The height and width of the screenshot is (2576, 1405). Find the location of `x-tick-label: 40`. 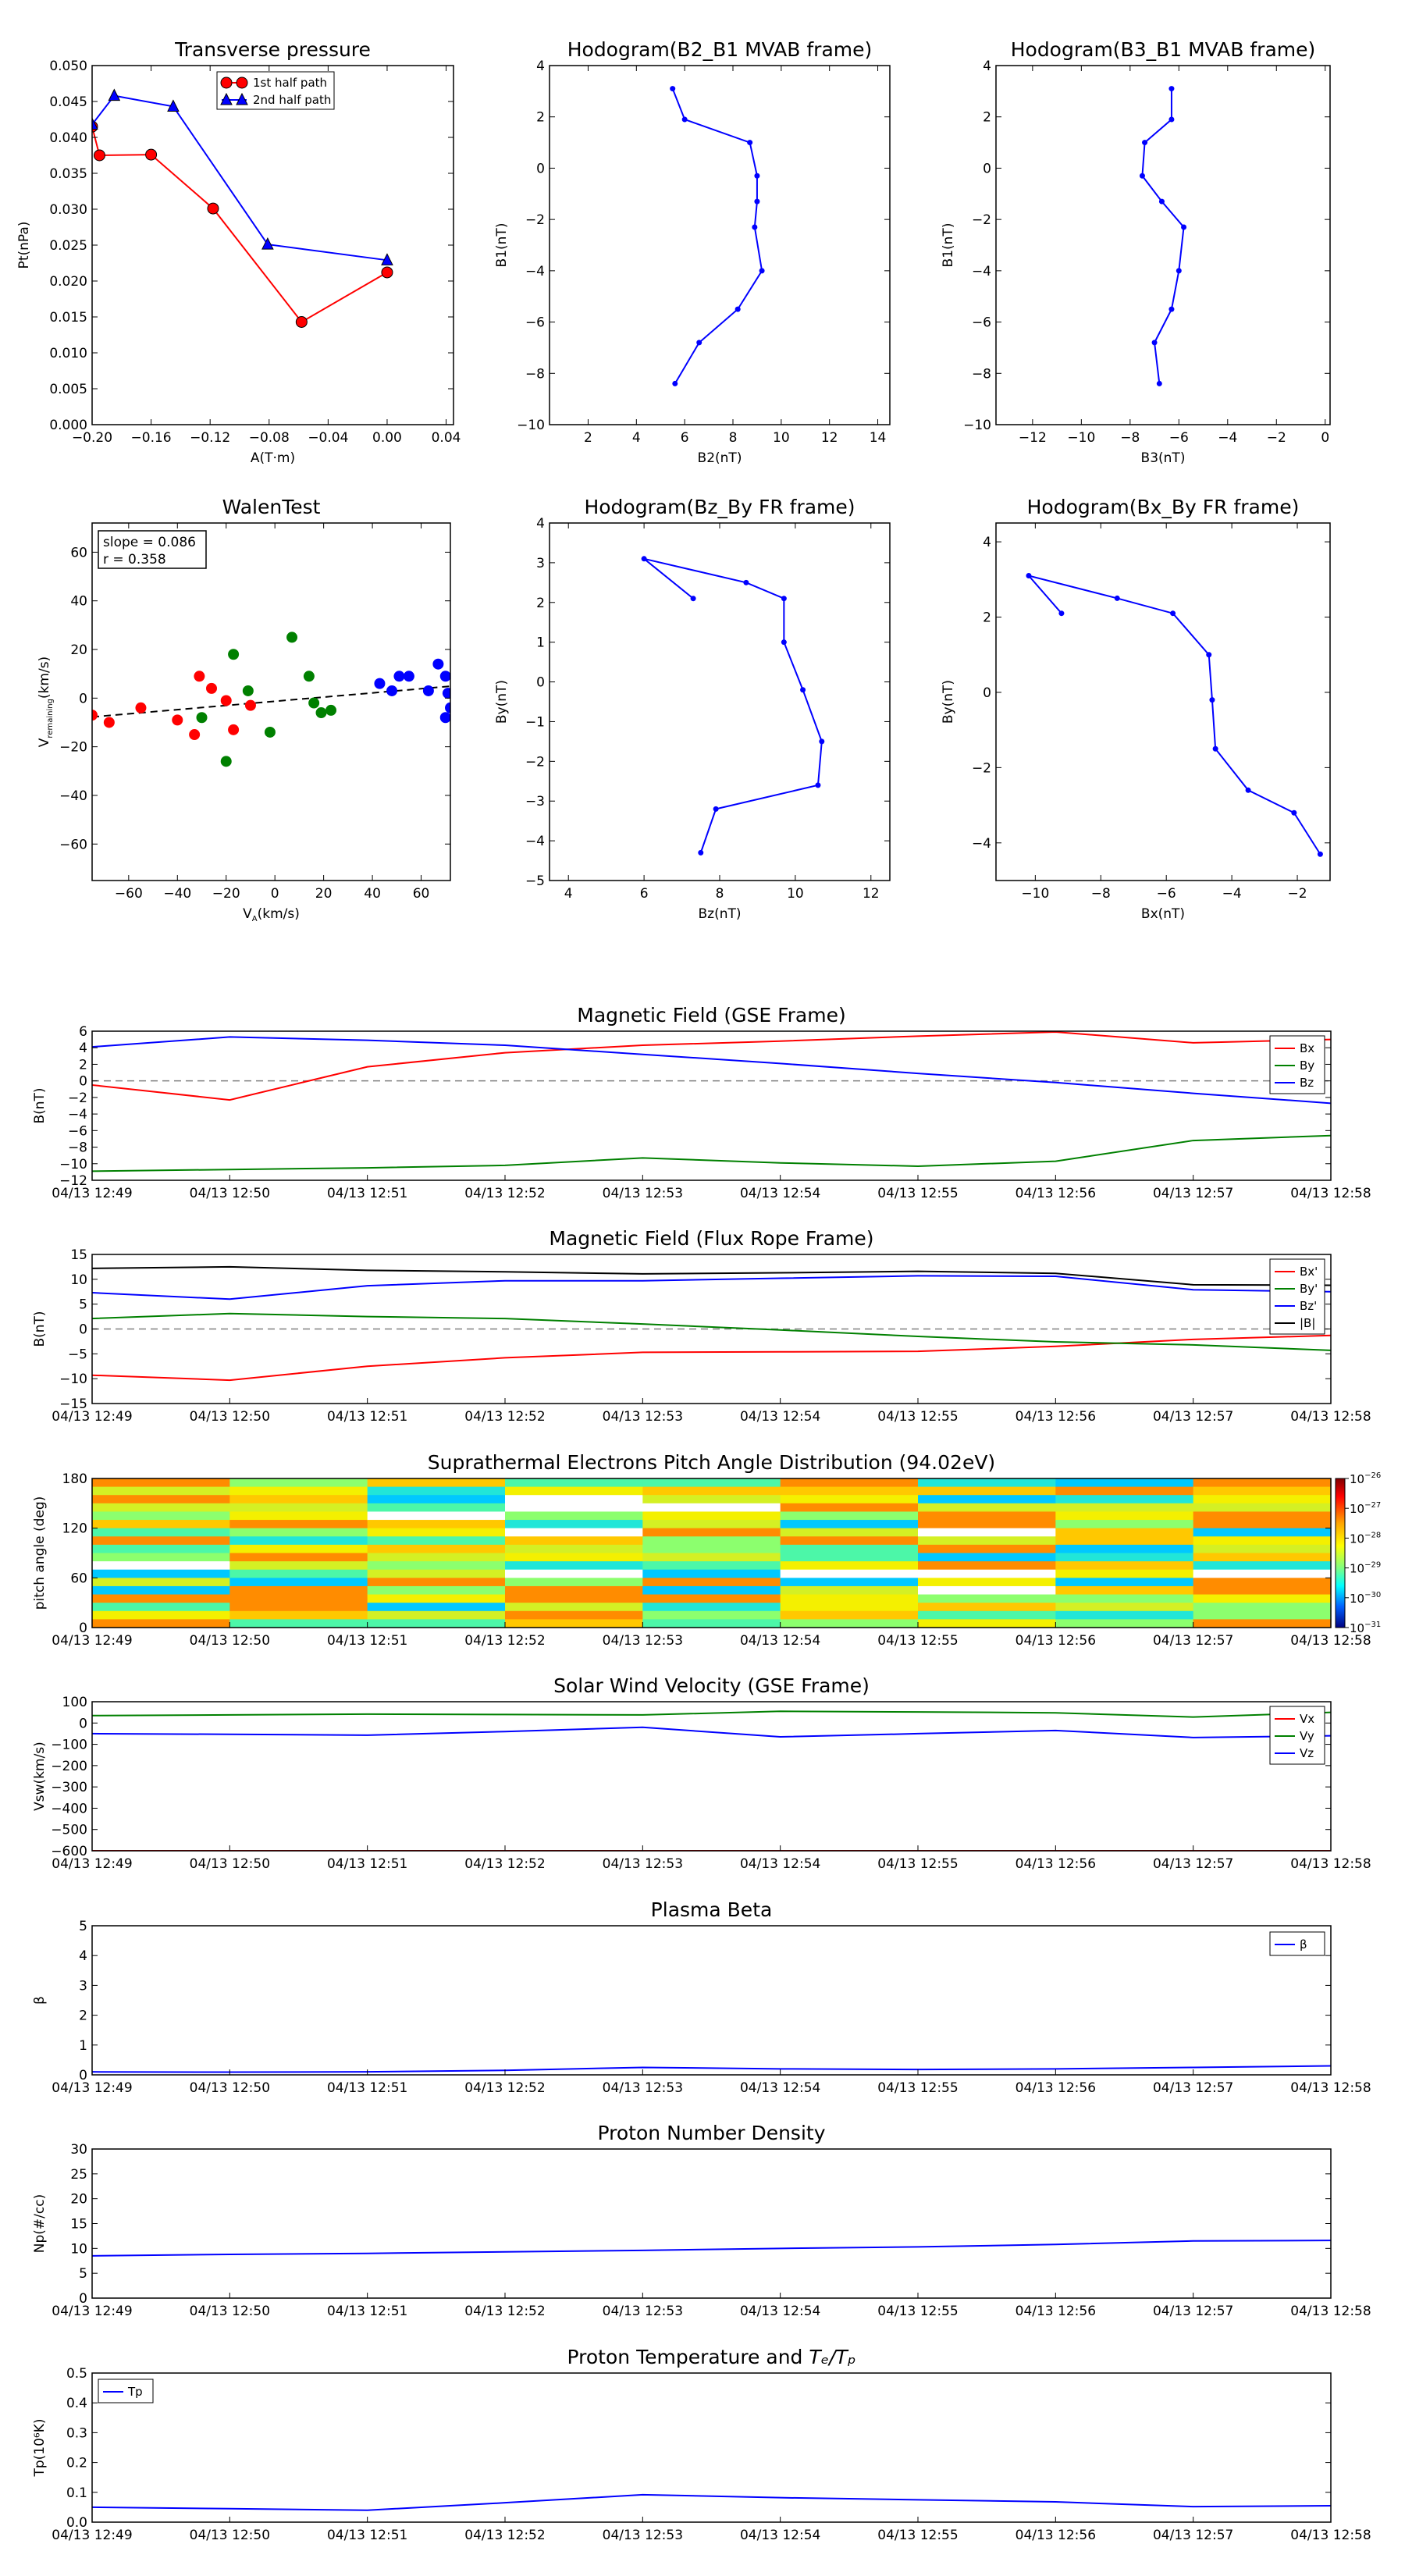

x-tick-label: 40 is located at coordinates (373, 894).